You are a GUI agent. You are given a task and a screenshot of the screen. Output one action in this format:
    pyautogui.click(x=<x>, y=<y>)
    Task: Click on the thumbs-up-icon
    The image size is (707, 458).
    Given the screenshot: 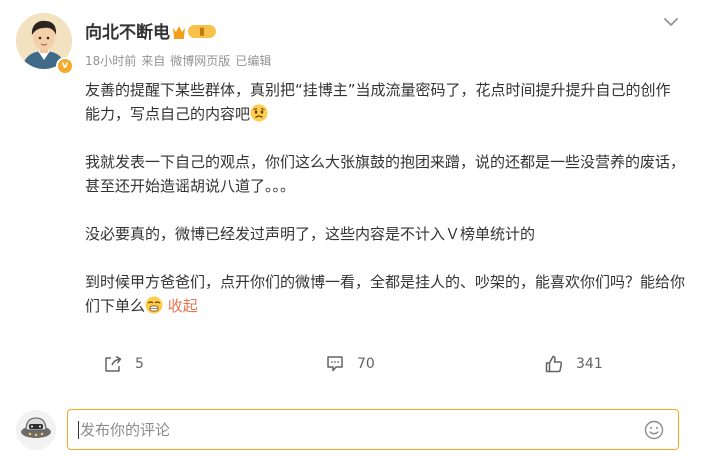 What is the action you would take?
    pyautogui.click(x=554, y=364)
    